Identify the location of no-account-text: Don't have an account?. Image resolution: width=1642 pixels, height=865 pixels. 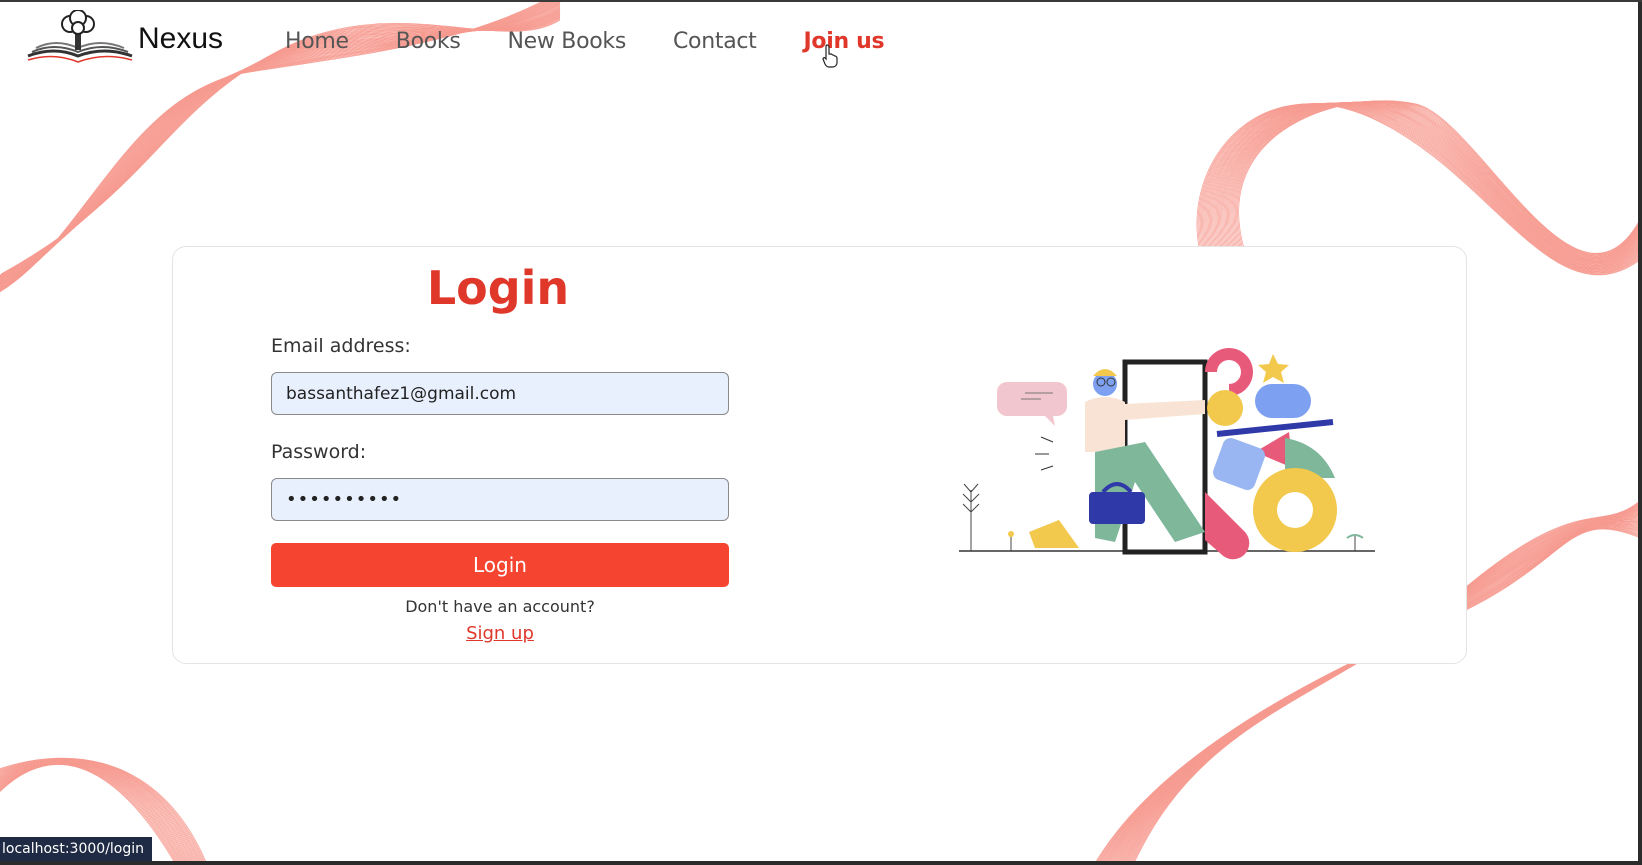
(500, 606).